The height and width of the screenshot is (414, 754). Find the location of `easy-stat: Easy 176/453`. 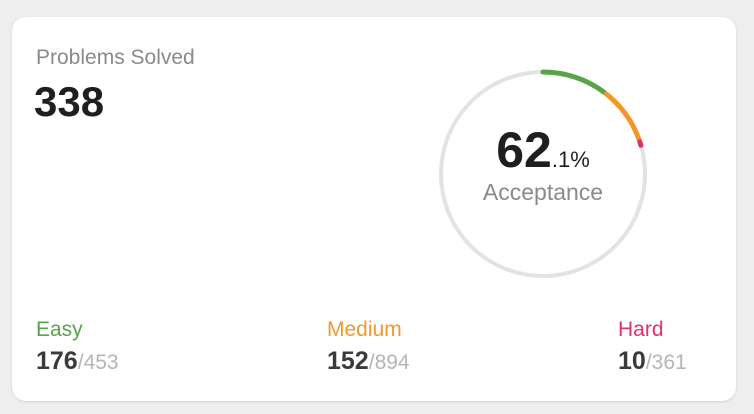

easy-stat: Easy 176/453 is located at coordinates (77, 346).